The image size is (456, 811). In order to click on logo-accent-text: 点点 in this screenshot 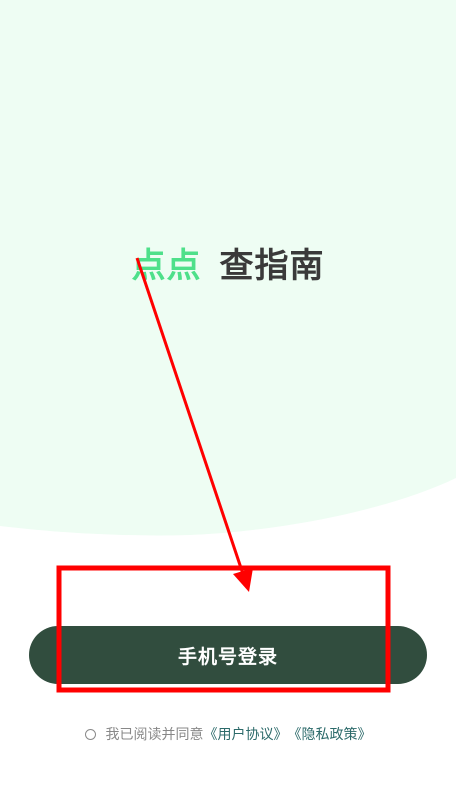, I will do `click(166, 265)`.